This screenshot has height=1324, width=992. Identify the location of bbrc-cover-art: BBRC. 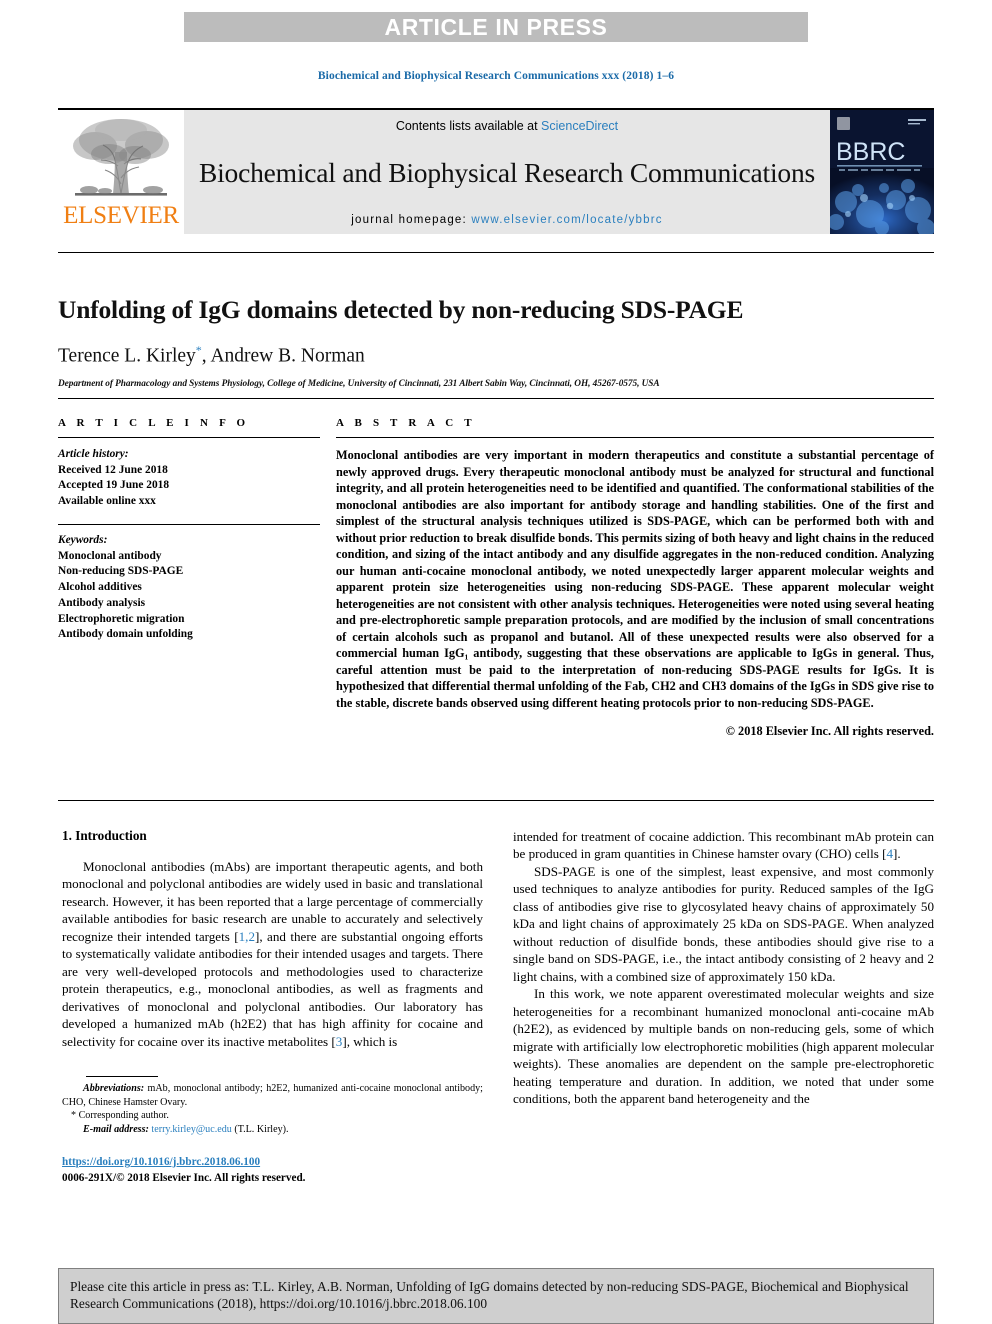
(882, 172).